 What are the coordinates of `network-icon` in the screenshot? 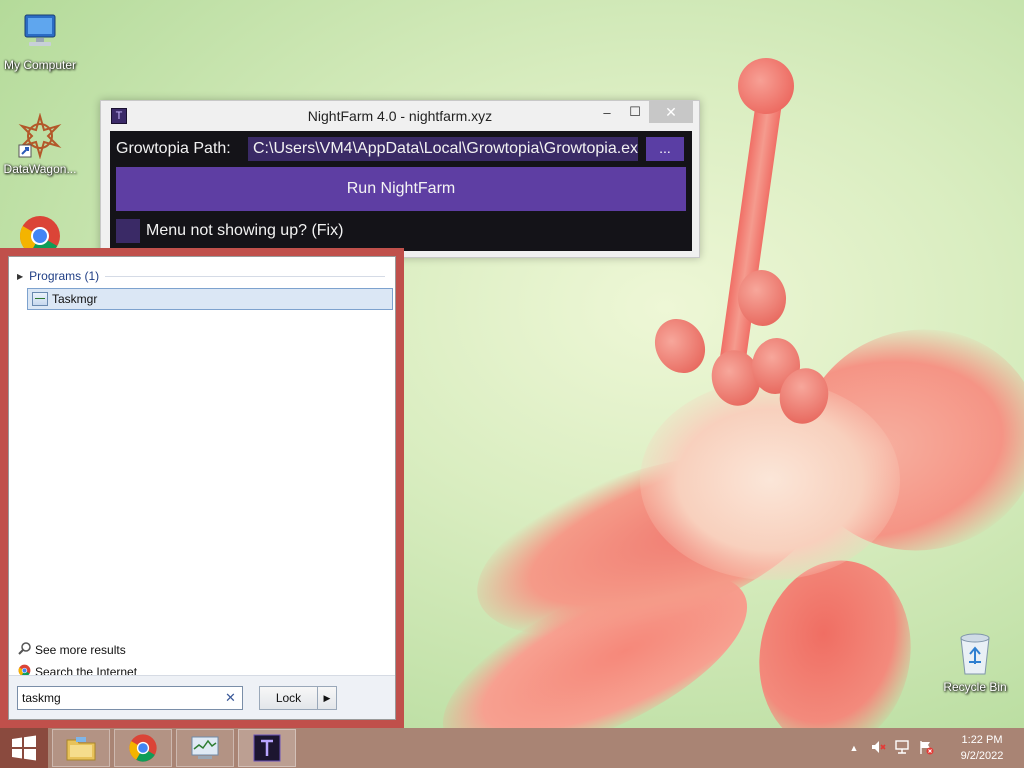 It's located at (902, 748).